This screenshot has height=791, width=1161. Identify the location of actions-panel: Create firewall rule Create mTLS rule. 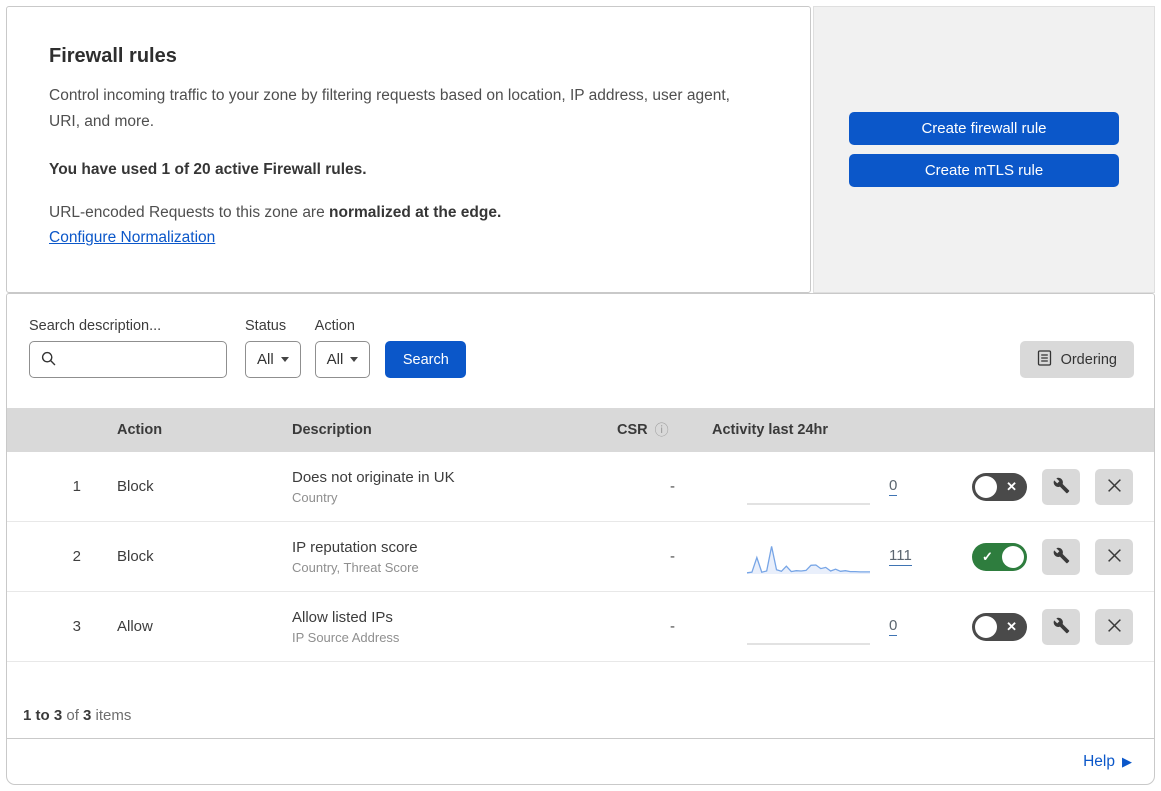
(984, 149).